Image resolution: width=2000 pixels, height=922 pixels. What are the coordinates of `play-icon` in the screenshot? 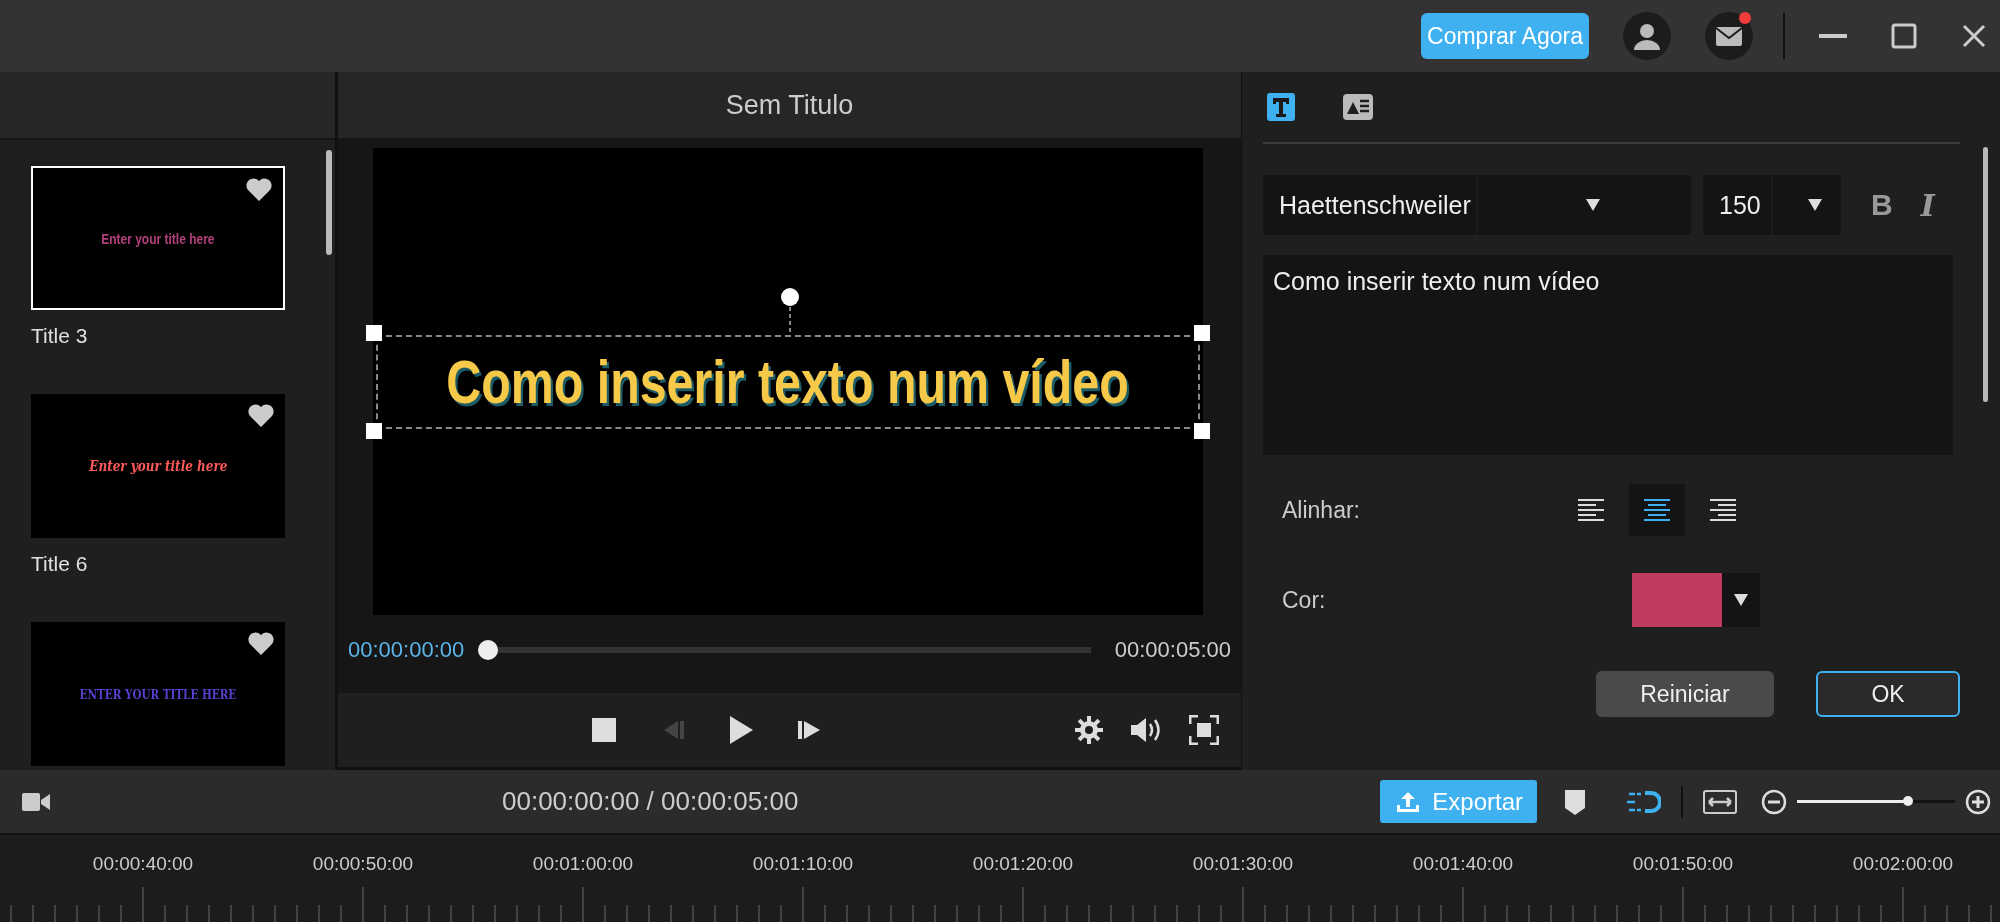 It's located at (741, 730).